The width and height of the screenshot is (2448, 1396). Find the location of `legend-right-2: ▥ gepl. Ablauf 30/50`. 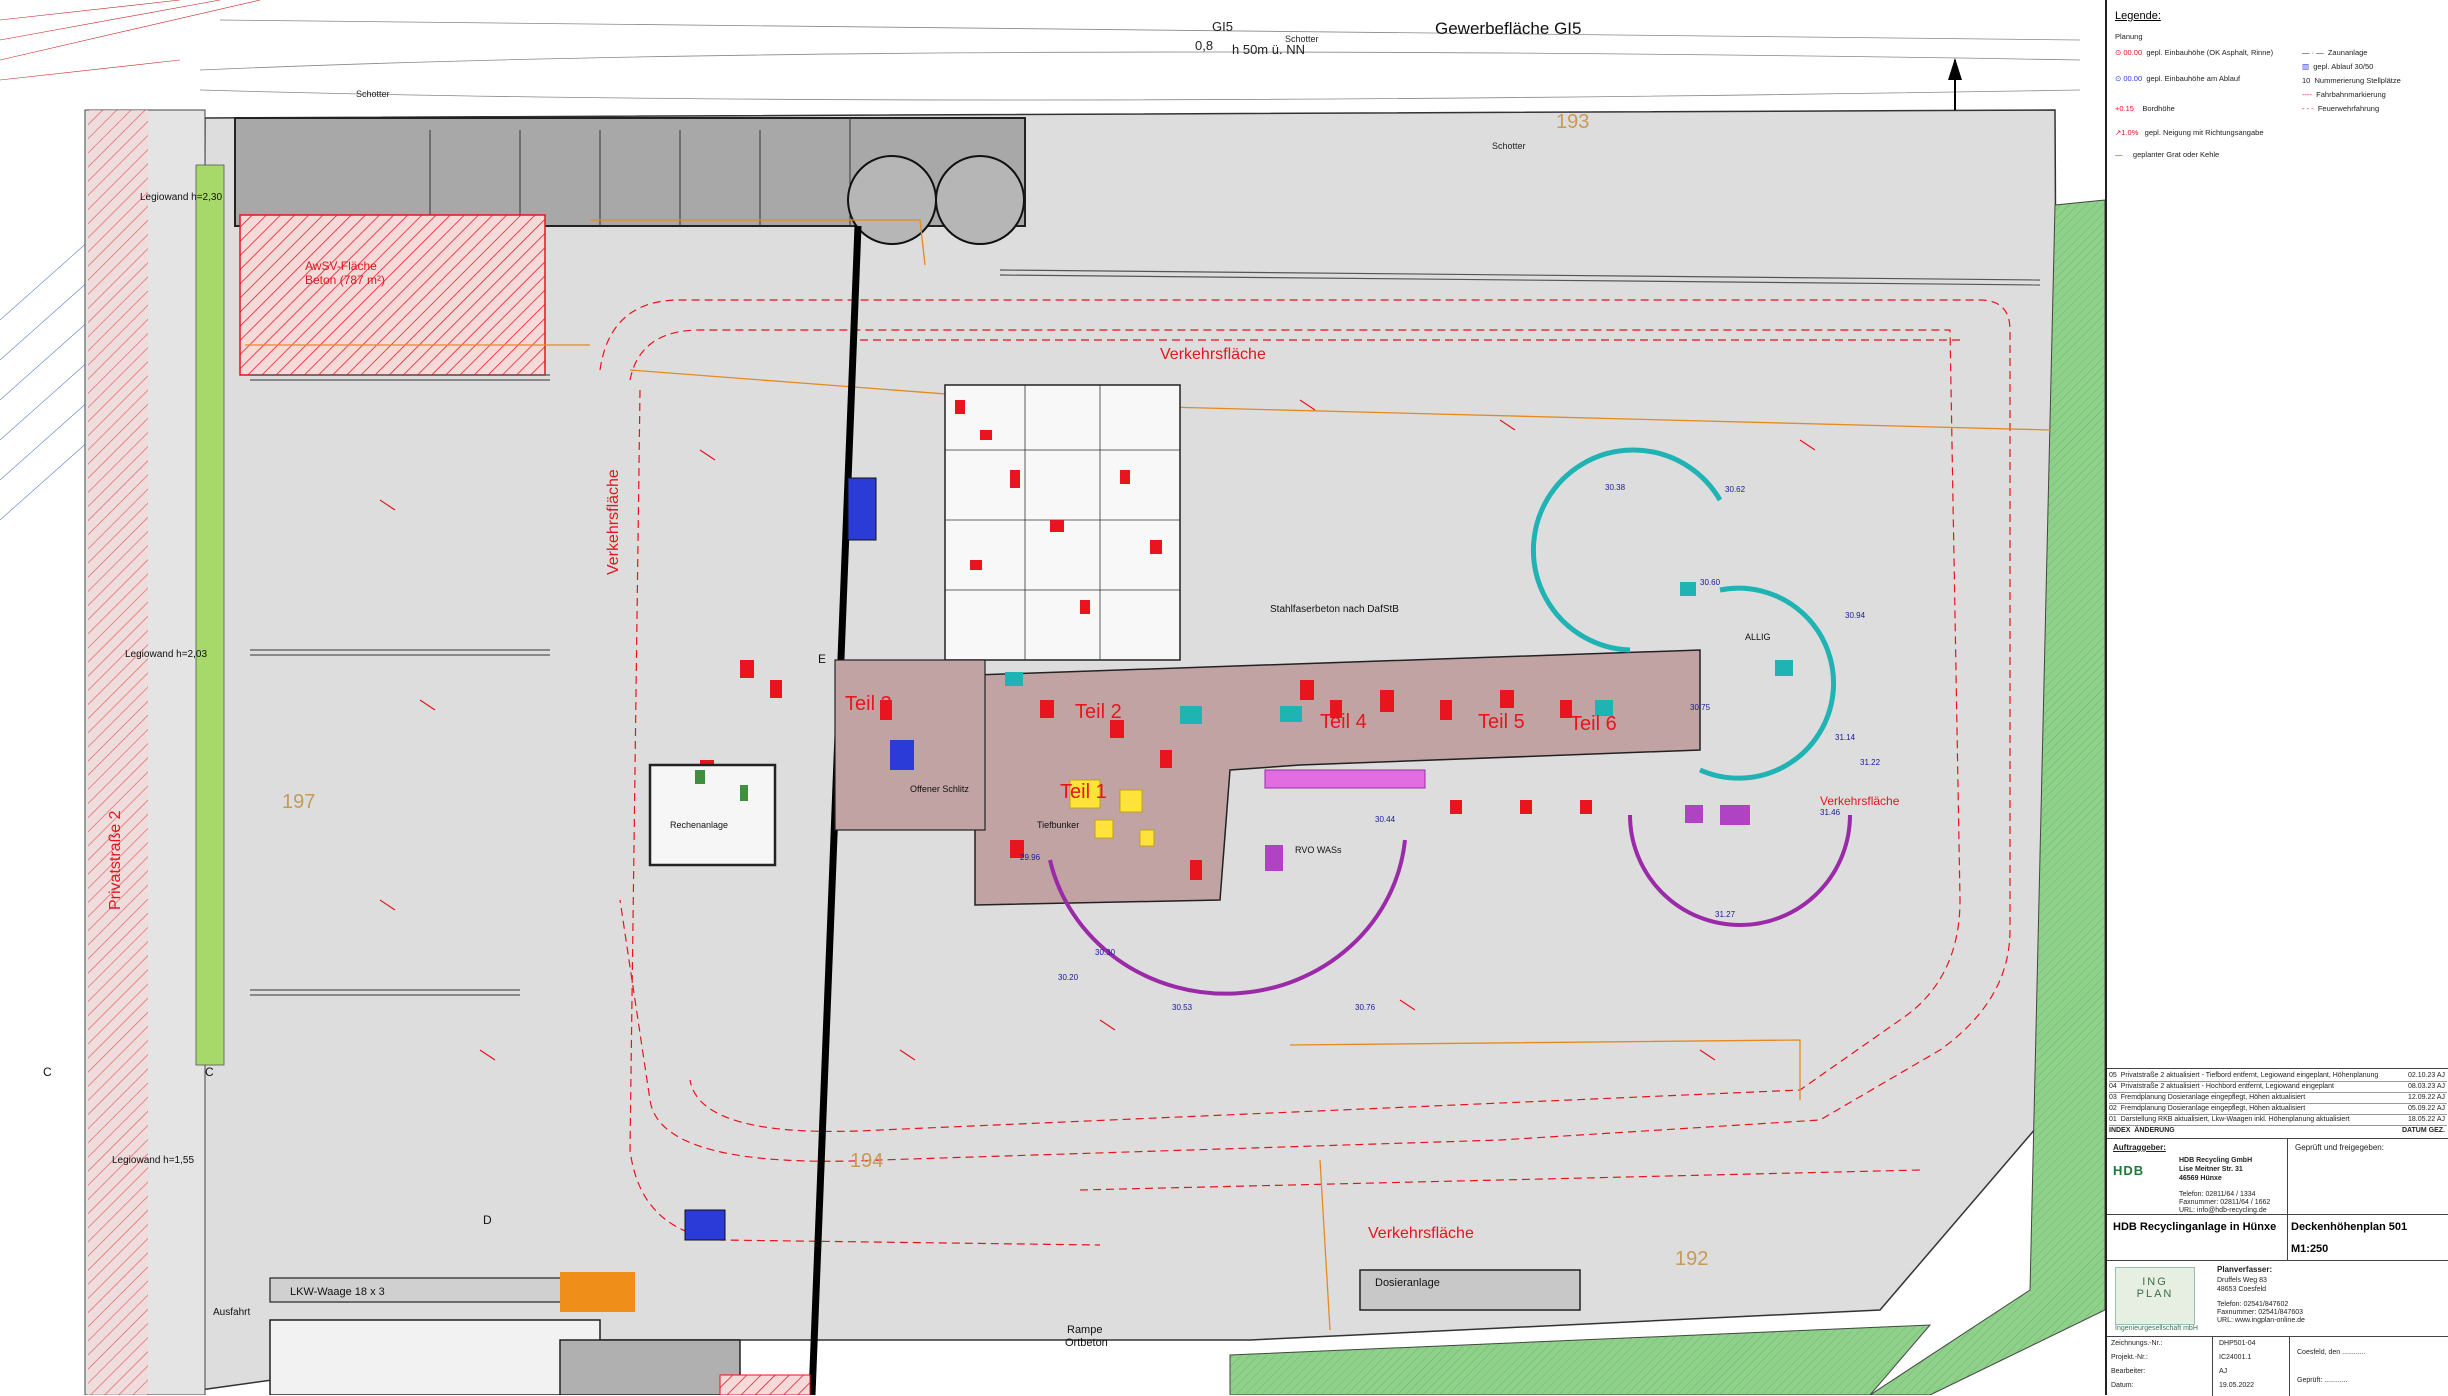

legend-right-2: ▥ gepl. Ablauf 30/50 is located at coordinates (2338, 66).